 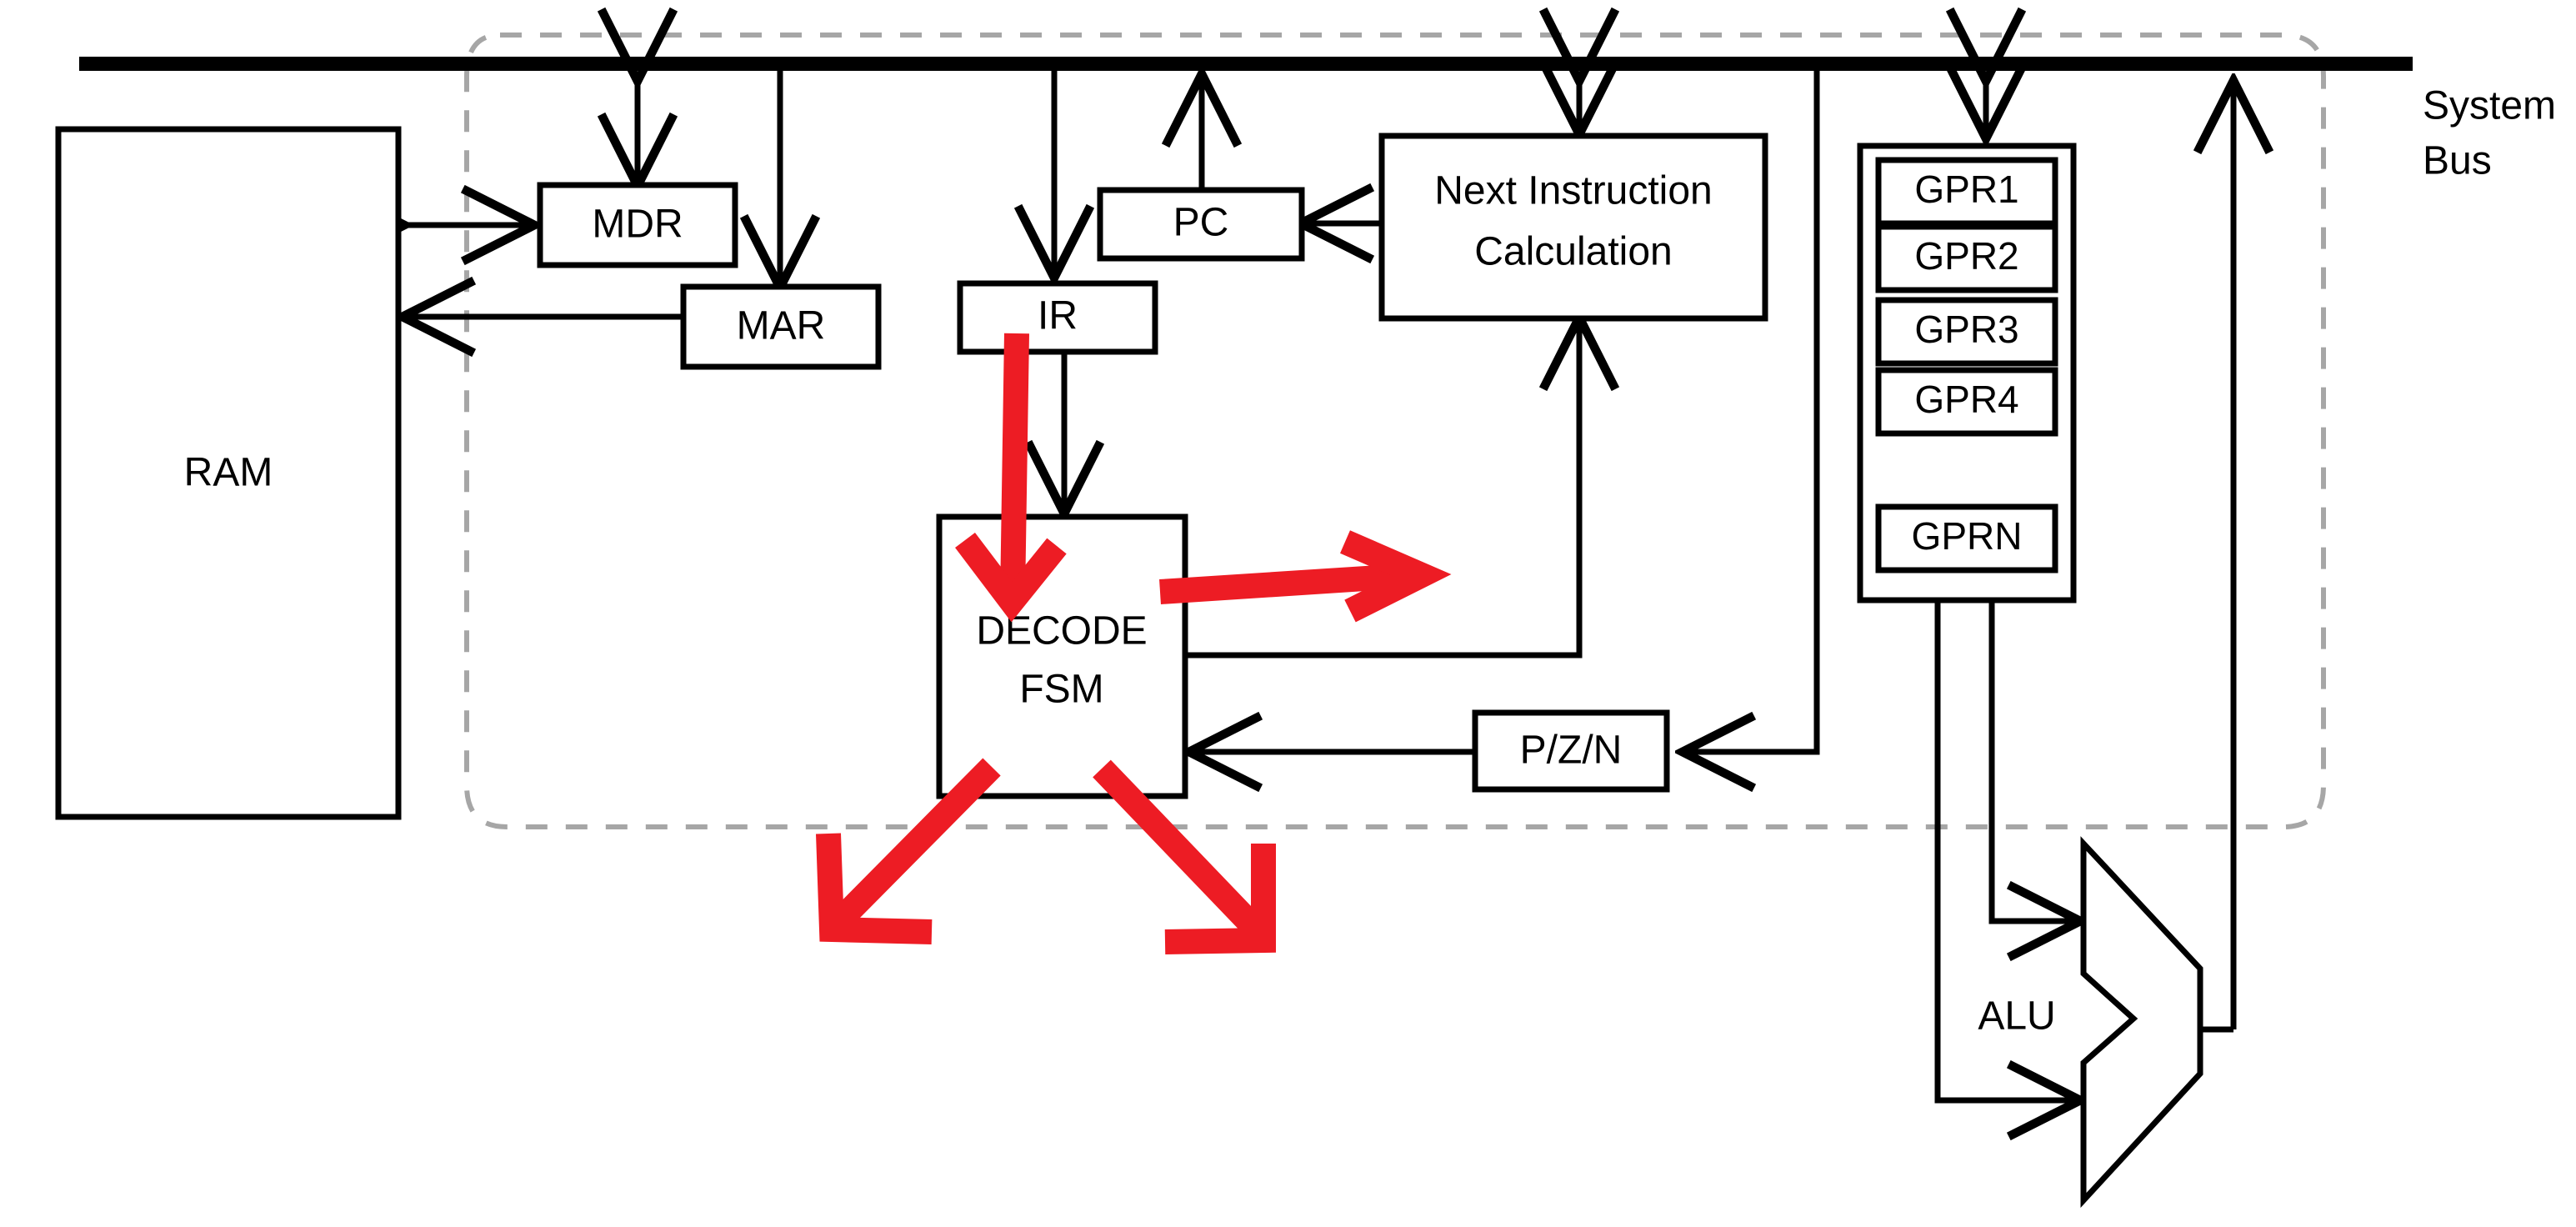 I want to click on ir-label: IR, so click(x=1058, y=316).